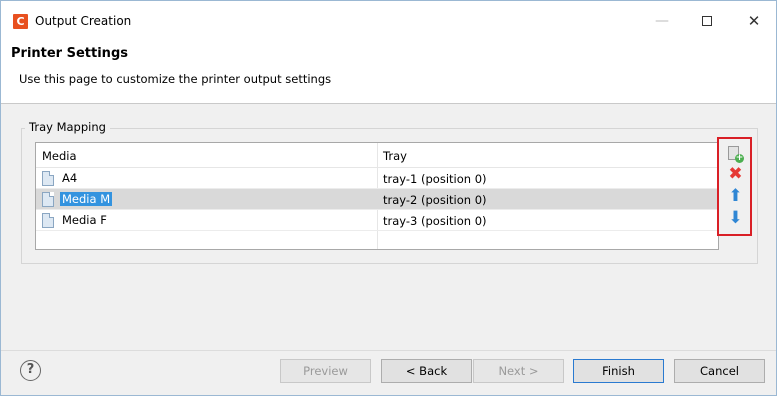  What do you see at coordinates (70, 178) in the screenshot?
I see `media-cell: A4` at bounding box center [70, 178].